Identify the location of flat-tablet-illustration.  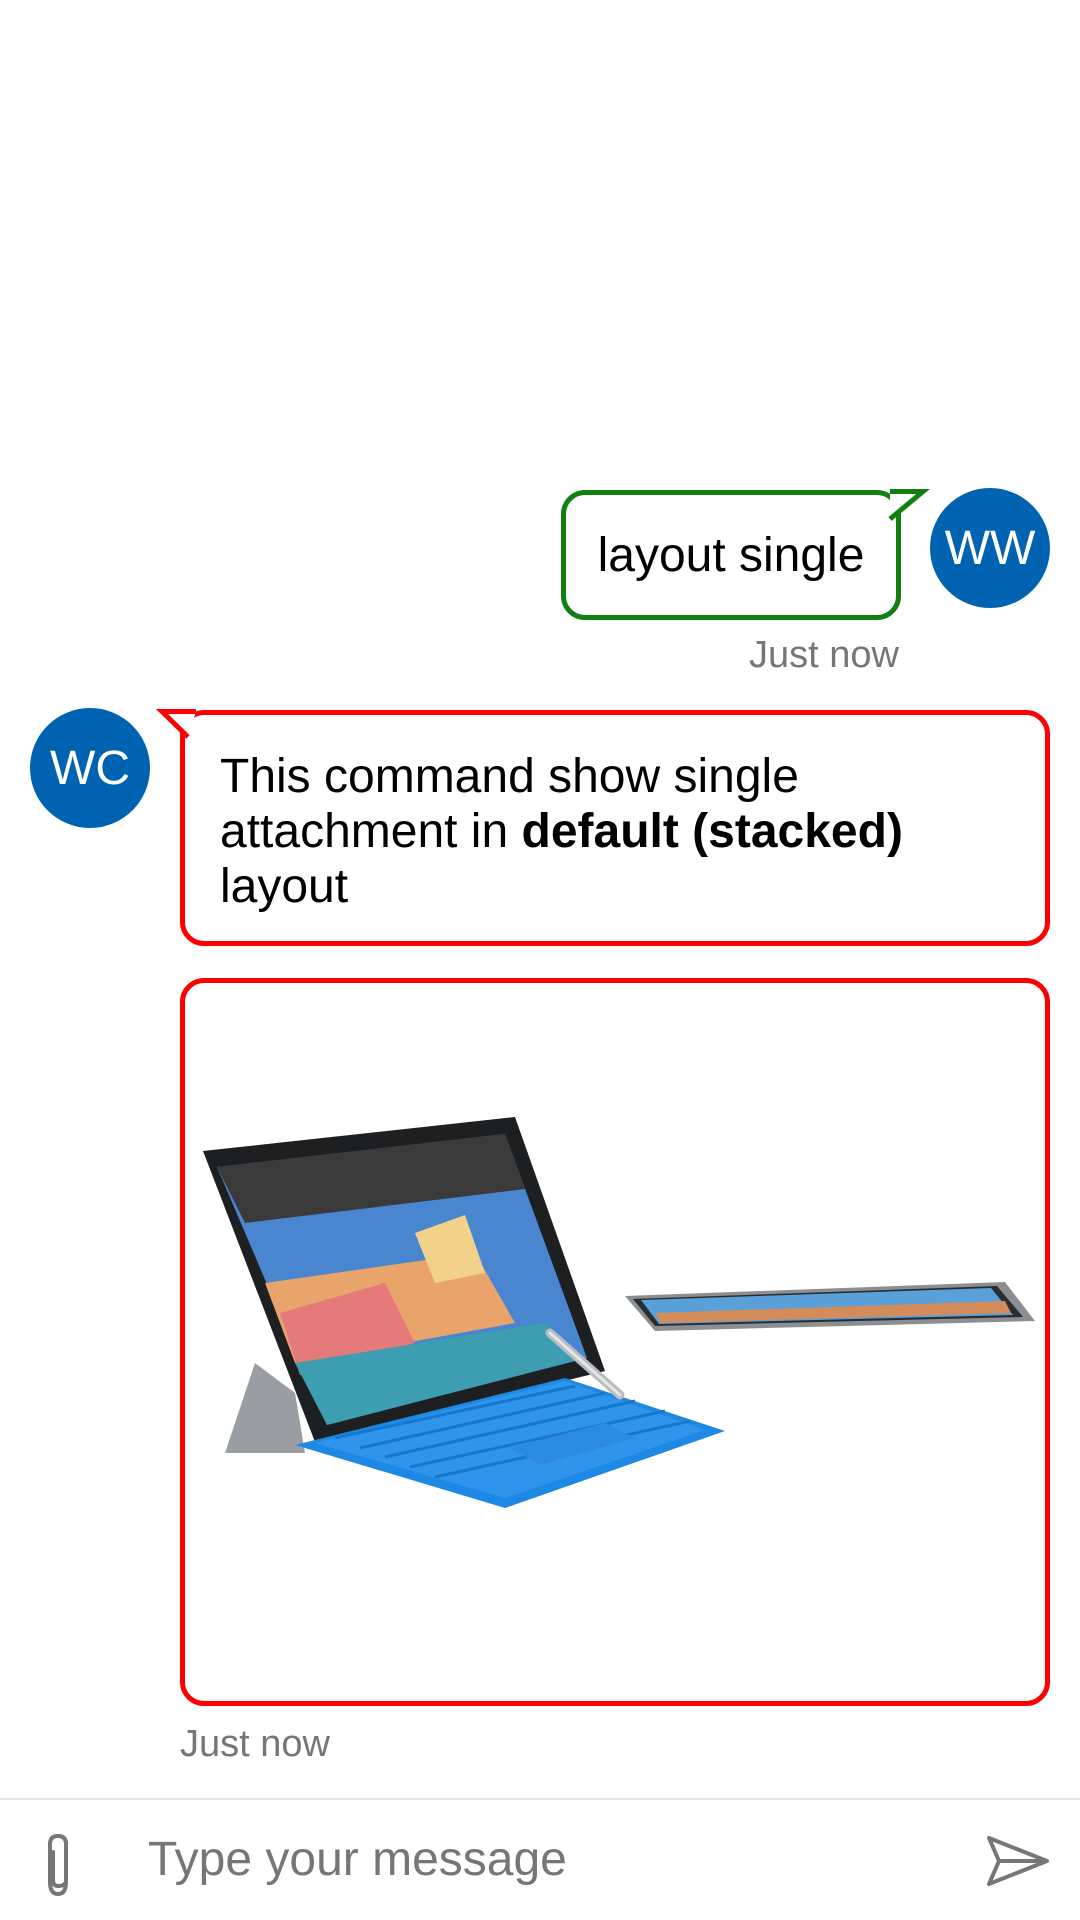
(830, 1306).